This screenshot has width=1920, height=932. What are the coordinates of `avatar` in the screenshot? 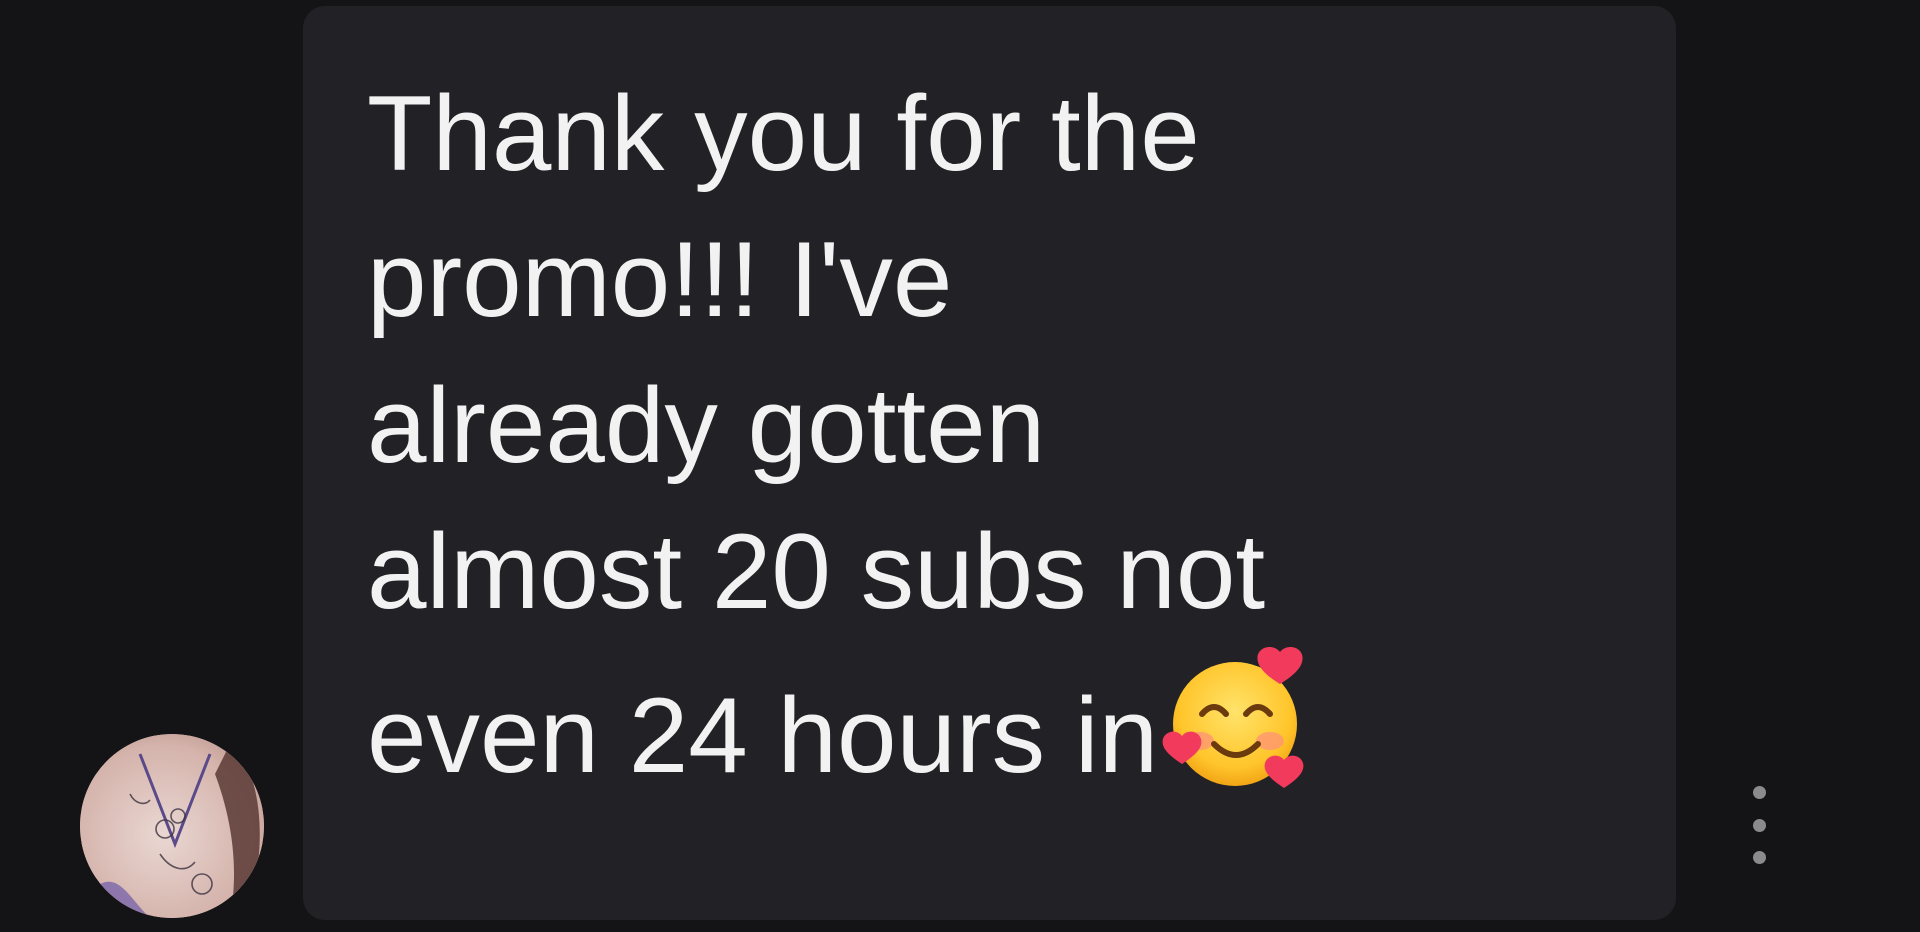 It's located at (172, 826).